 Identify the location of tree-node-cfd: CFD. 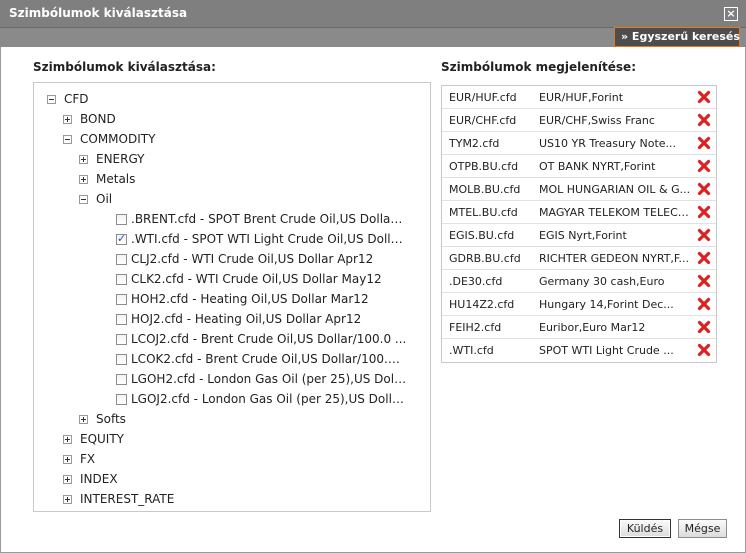
(68, 99).